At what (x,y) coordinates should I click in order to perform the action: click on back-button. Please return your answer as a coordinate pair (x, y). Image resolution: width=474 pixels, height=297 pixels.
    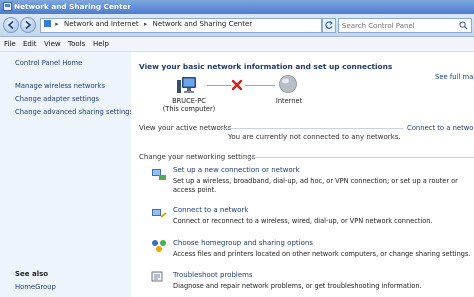
    Looking at the image, I should click on (11, 25).